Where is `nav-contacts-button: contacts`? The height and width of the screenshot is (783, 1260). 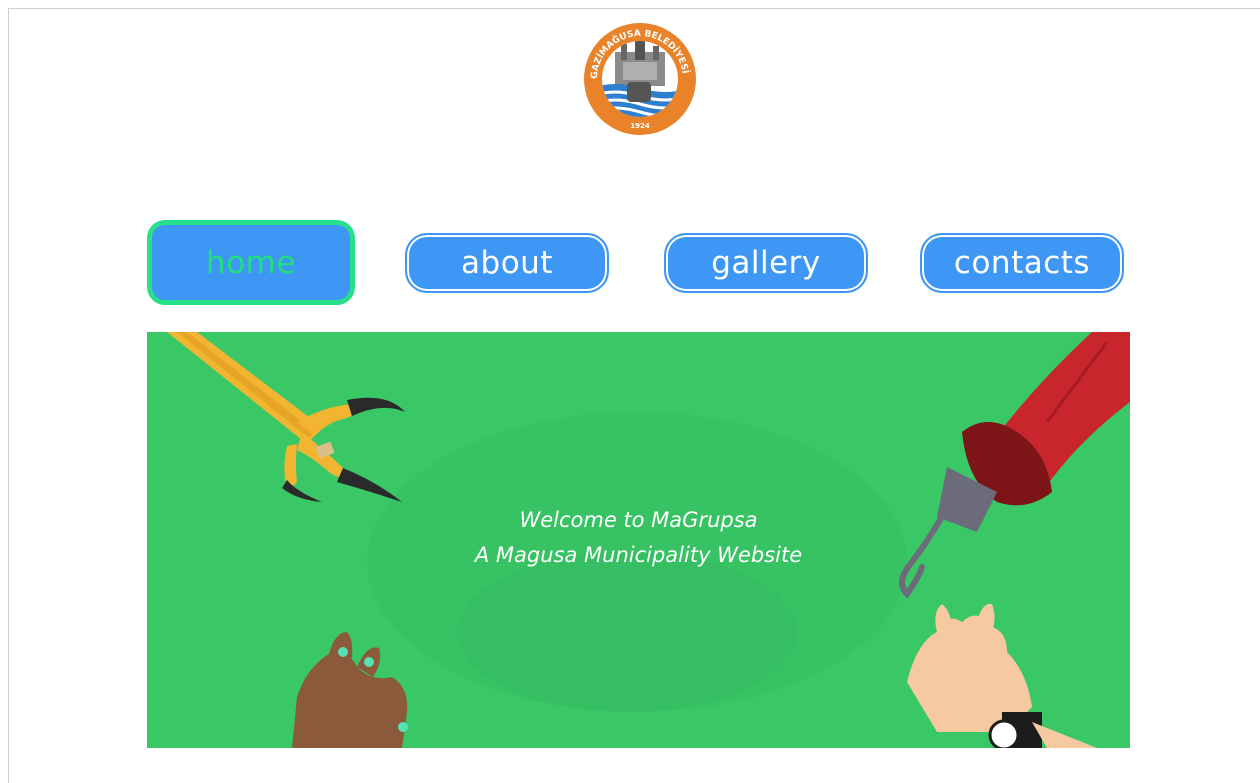 nav-contacts-button: contacts is located at coordinates (1022, 263).